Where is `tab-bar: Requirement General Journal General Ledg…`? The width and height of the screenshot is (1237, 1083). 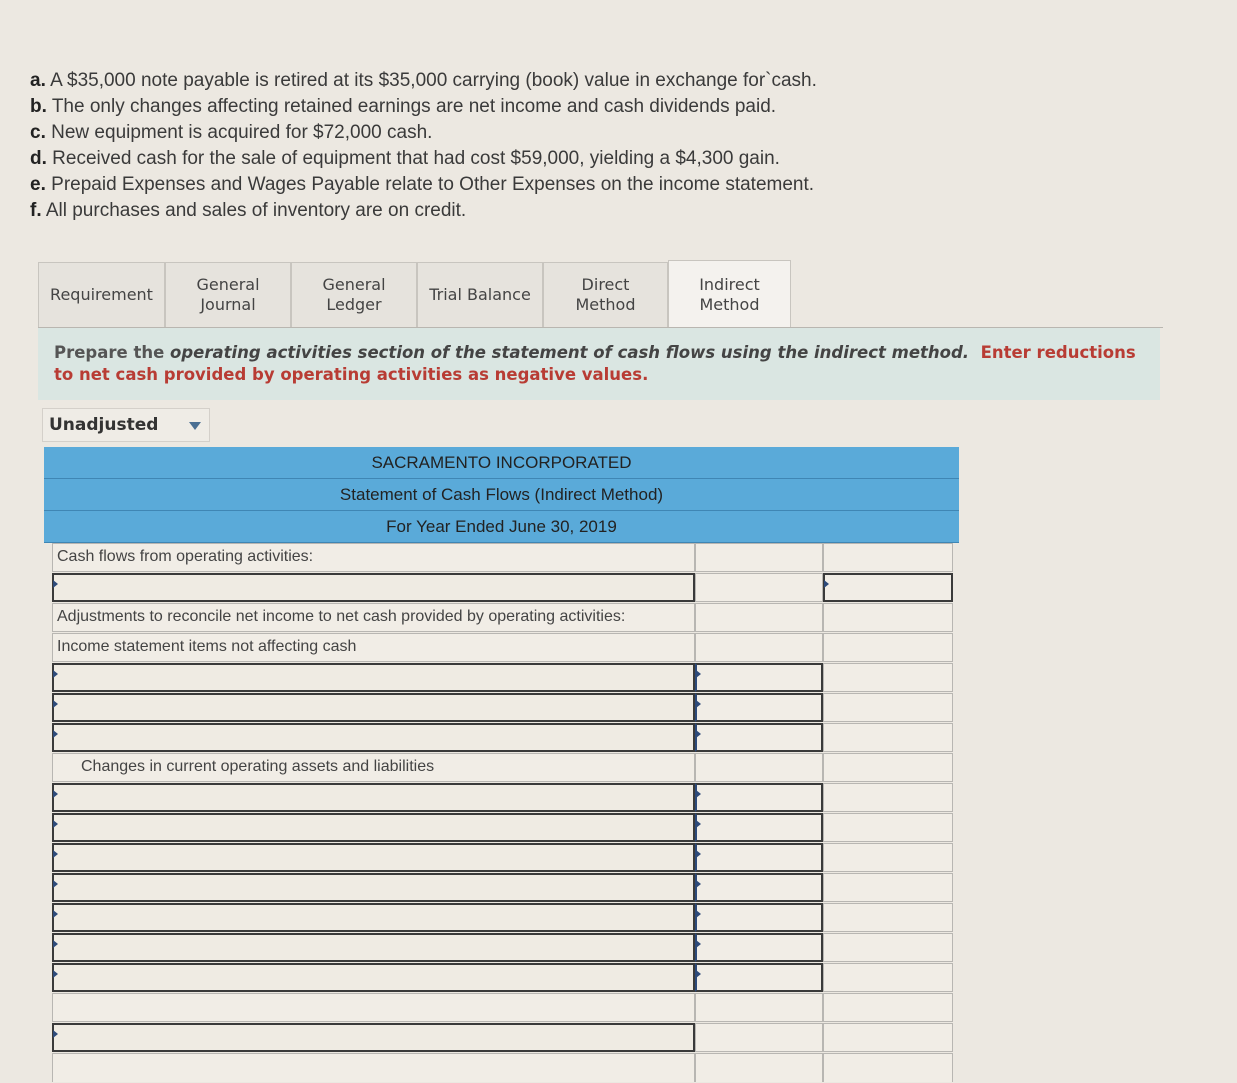 tab-bar: Requirement General Journal General Ledg… is located at coordinates (414, 294).